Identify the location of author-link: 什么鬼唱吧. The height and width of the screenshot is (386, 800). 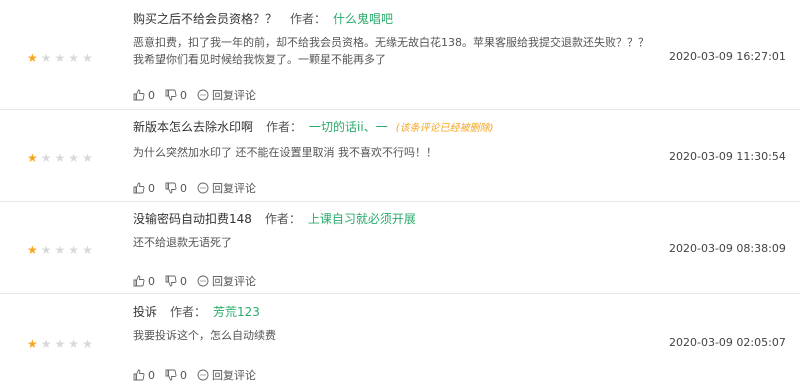
(363, 19).